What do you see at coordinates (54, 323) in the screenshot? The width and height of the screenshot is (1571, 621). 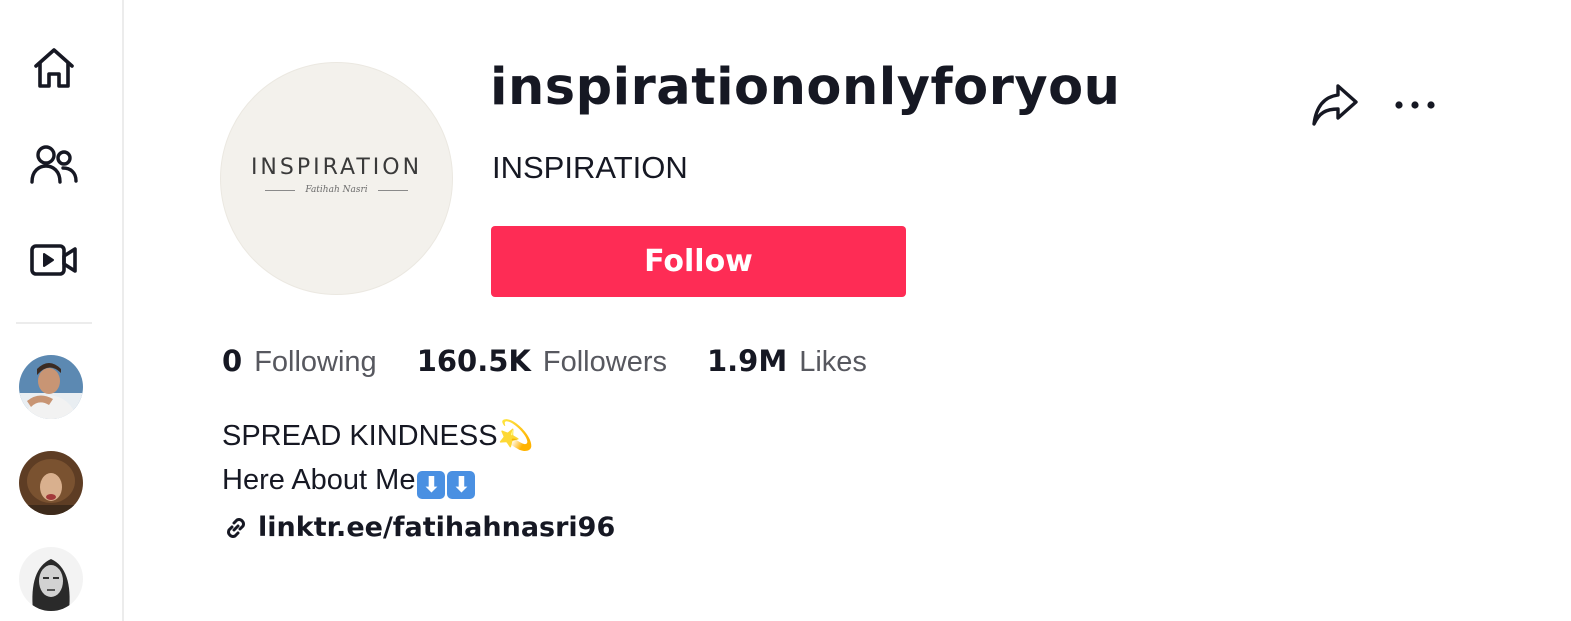 I see `sidebar-divider` at bounding box center [54, 323].